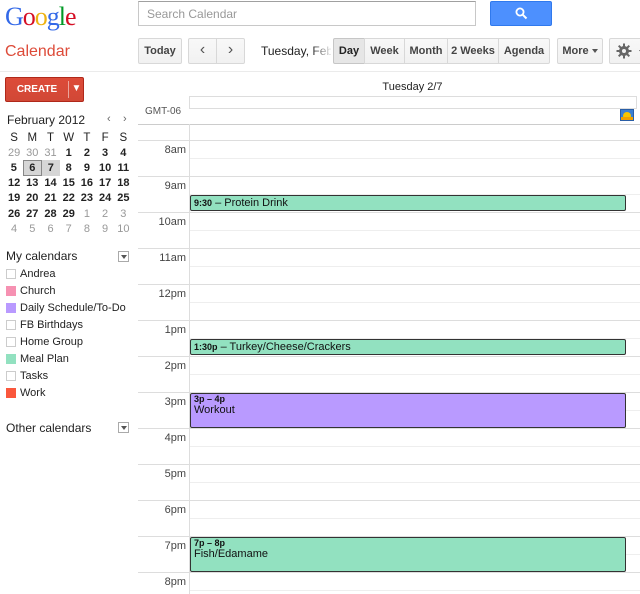  Describe the element at coordinates (44, 89) in the screenshot. I see `create-button: CREATE ▼` at that location.